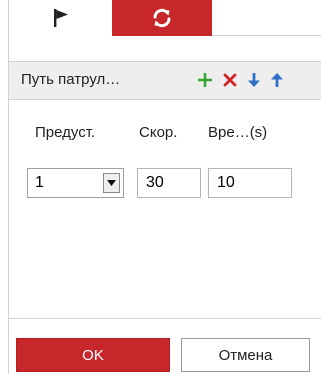 This screenshot has width=321, height=374. I want to click on ok-button: OK, so click(93, 355).